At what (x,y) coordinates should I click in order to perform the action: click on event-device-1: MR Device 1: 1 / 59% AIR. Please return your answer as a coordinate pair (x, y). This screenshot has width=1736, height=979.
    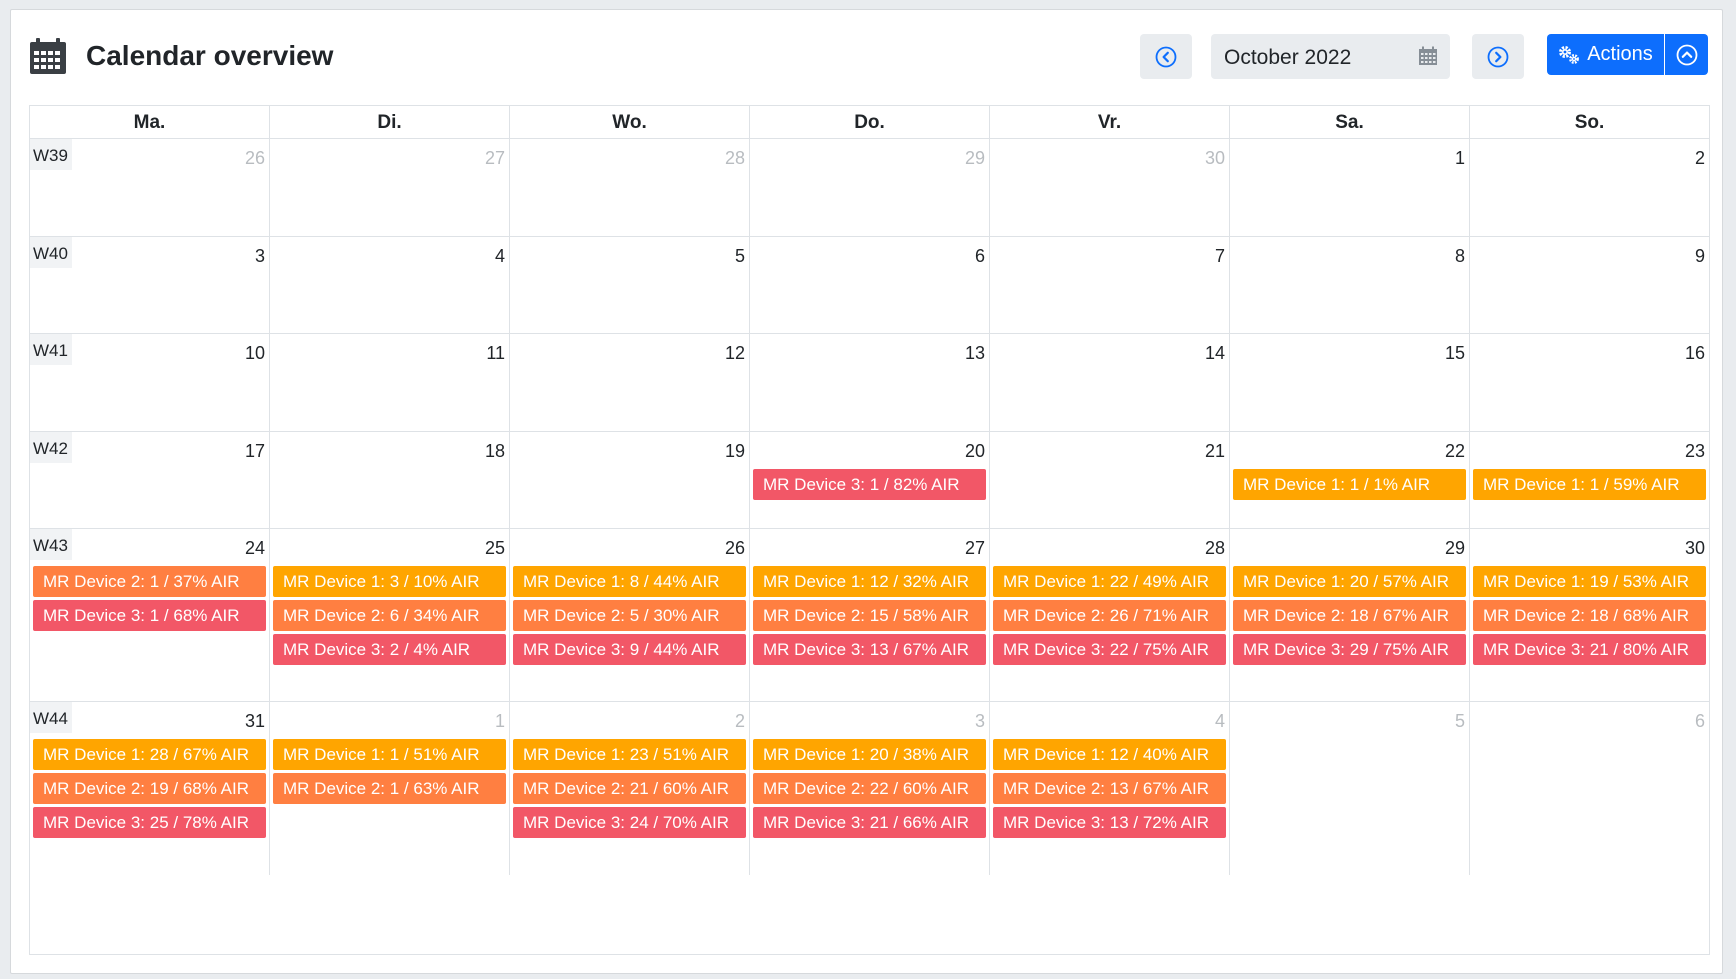
    Looking at the image, I should click on (1589, 484).